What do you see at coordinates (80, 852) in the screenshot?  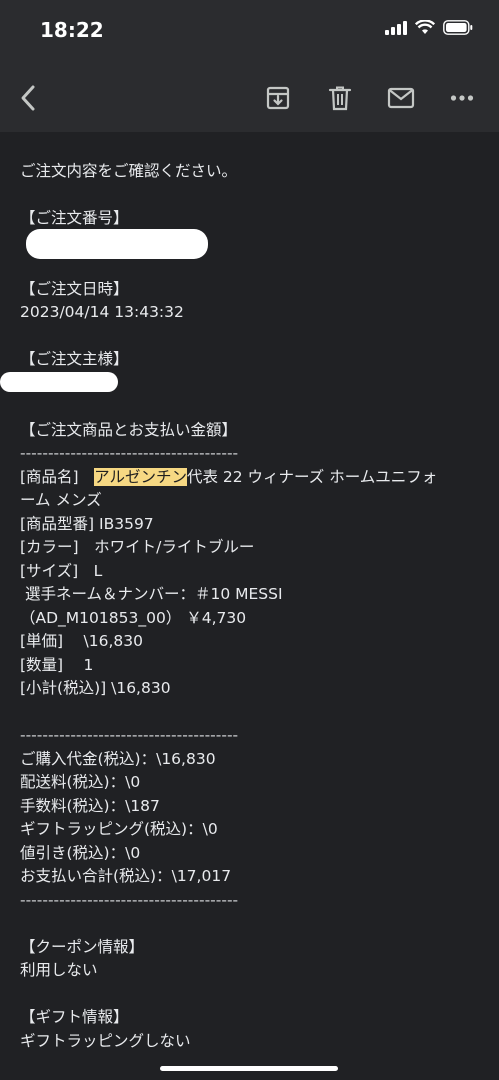 I see `discount-line: 値引き(税込)：\0` at bounding box center [80, 852].